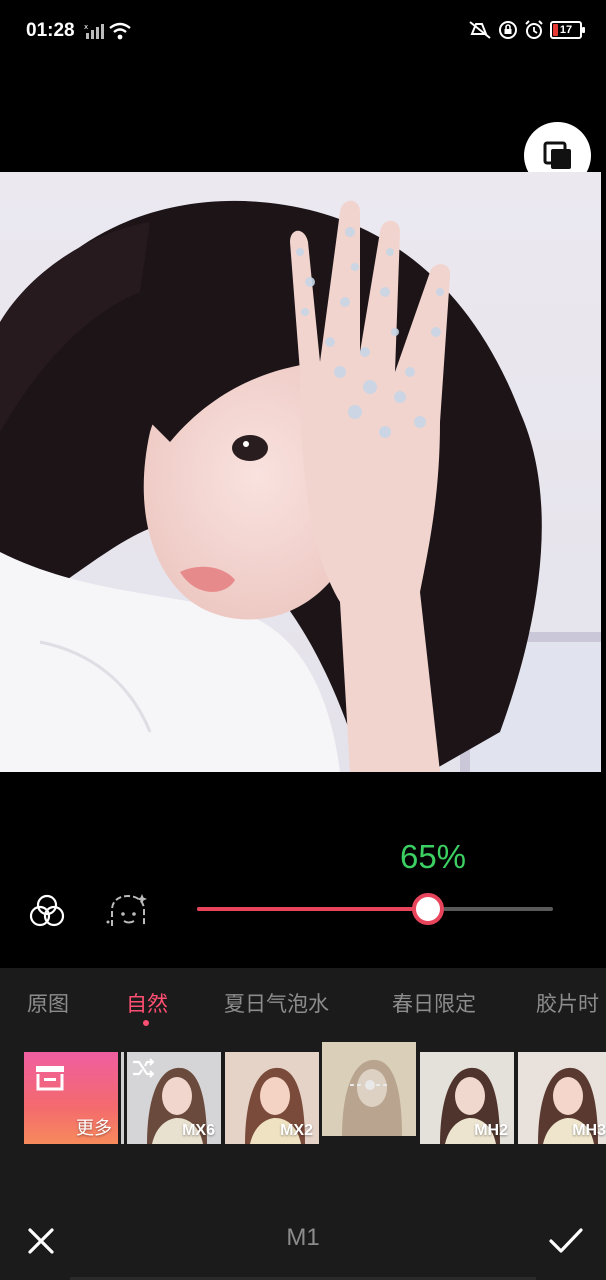  I want to click on filter-m1-selected, so click(369, 1089).